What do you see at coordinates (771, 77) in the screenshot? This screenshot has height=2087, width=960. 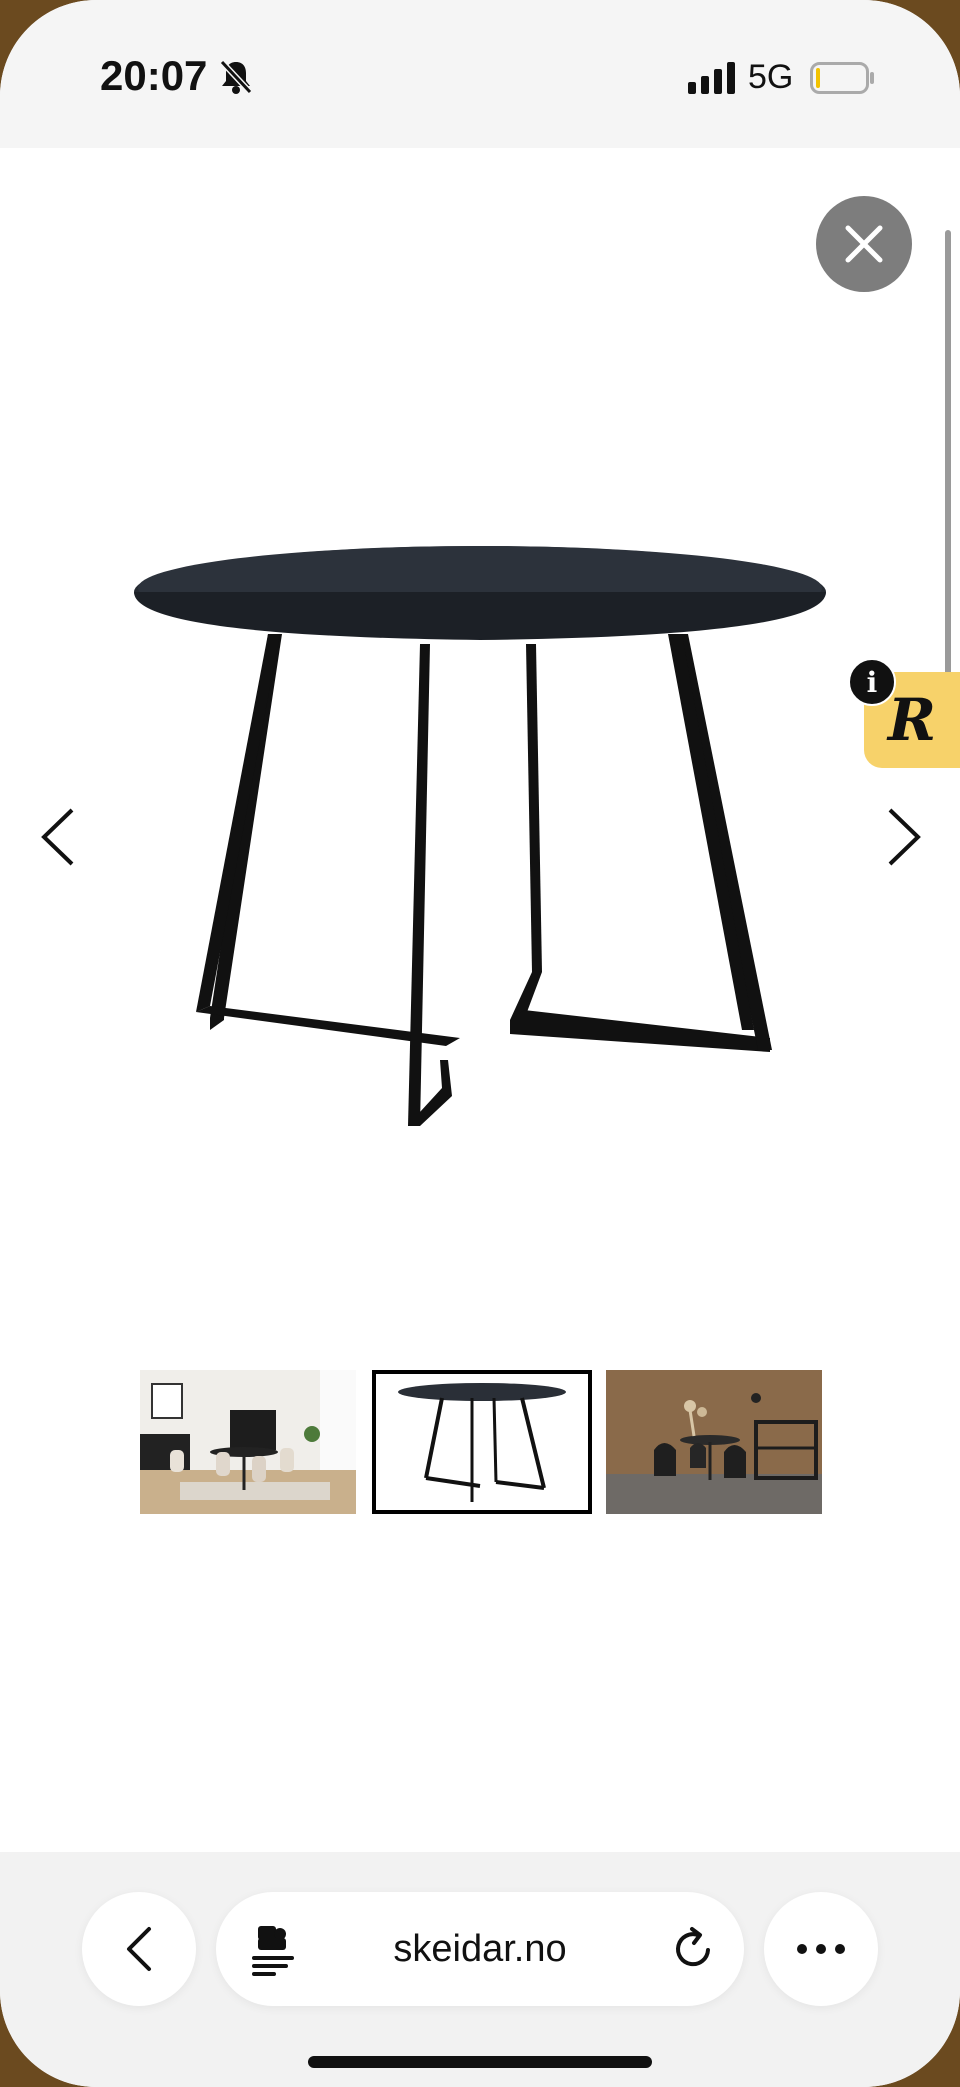 I see `network-type: 5G` at bounding box center [771, 77].